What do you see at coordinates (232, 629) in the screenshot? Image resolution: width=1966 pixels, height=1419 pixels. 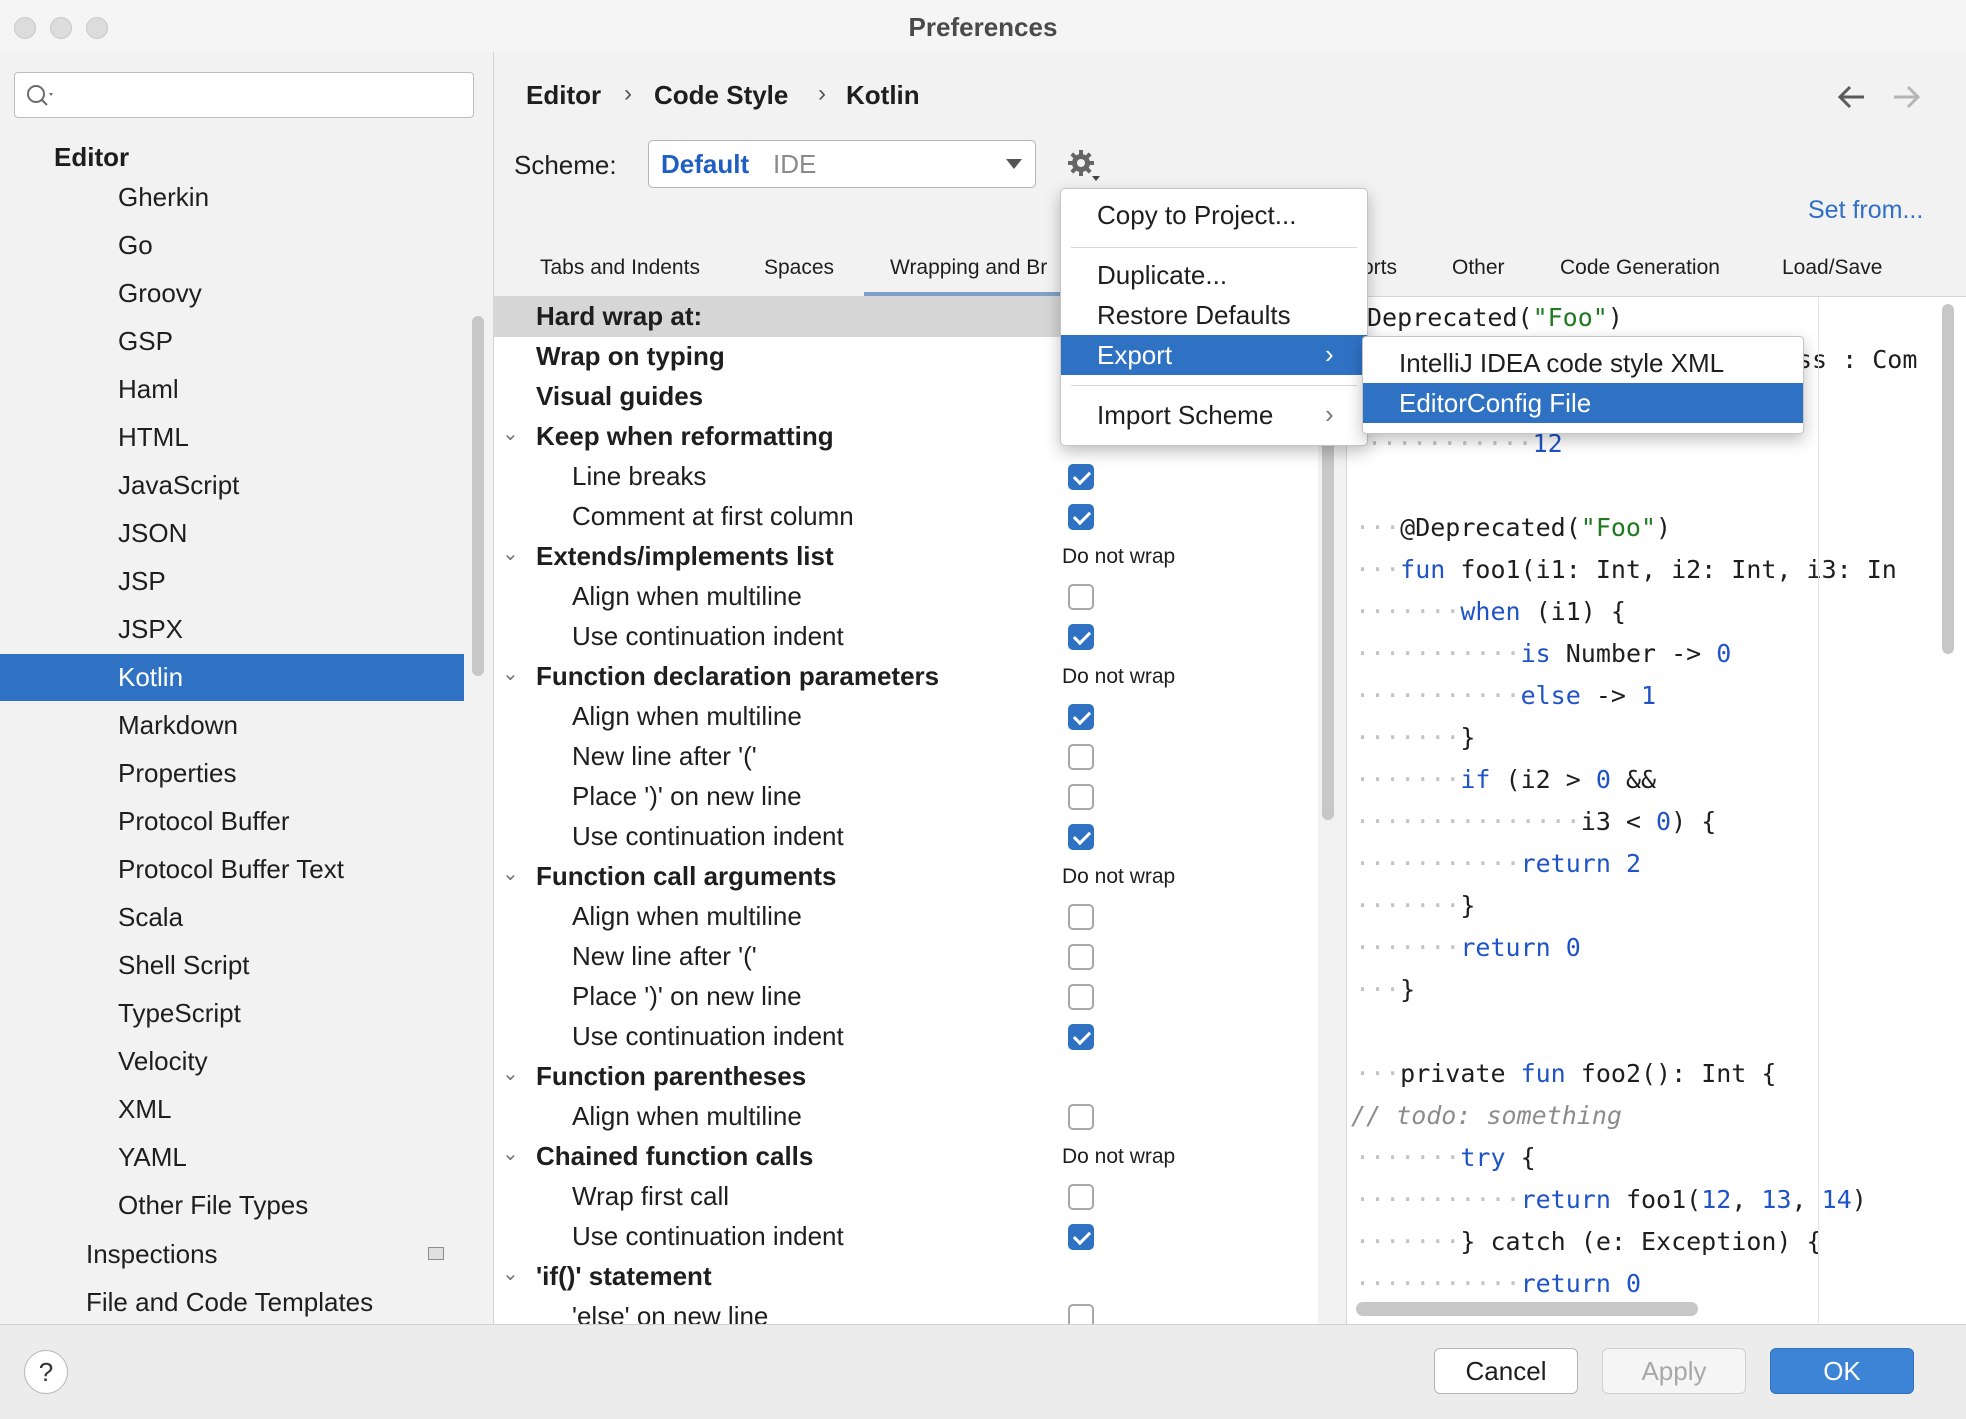 I see `sidebar-item-jspx: JSPX` at bounding box center [232, 629].